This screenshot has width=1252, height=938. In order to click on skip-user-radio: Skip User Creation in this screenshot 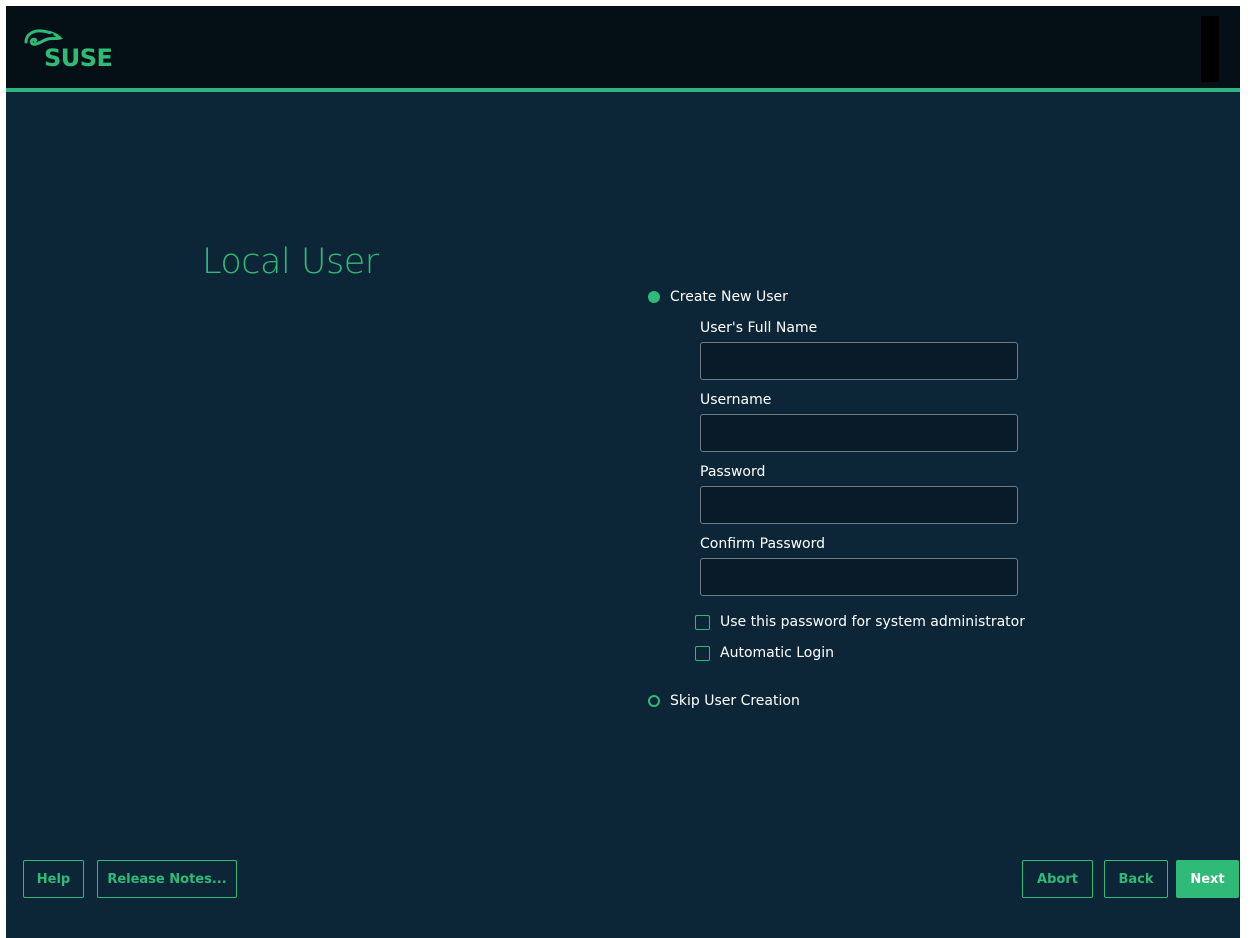, I will do `click(724, 701)`.